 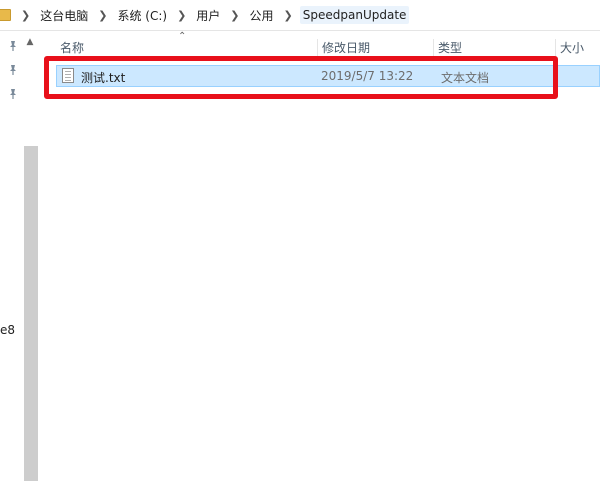 I want to click on column-header-name: 名称, so click(x=187, y=48).